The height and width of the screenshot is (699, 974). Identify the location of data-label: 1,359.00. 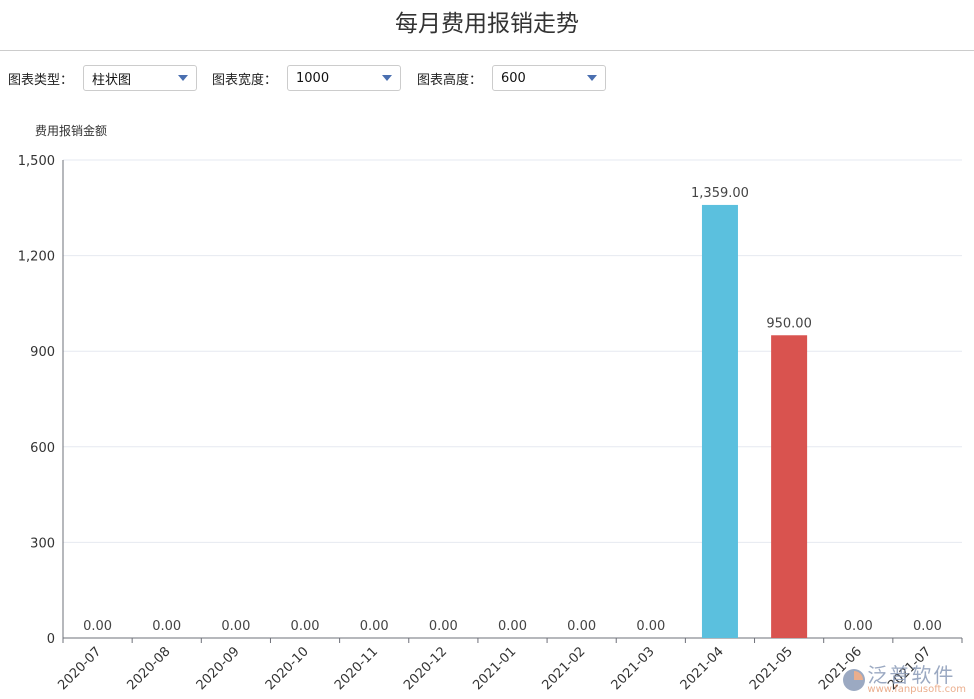
(720, 193).